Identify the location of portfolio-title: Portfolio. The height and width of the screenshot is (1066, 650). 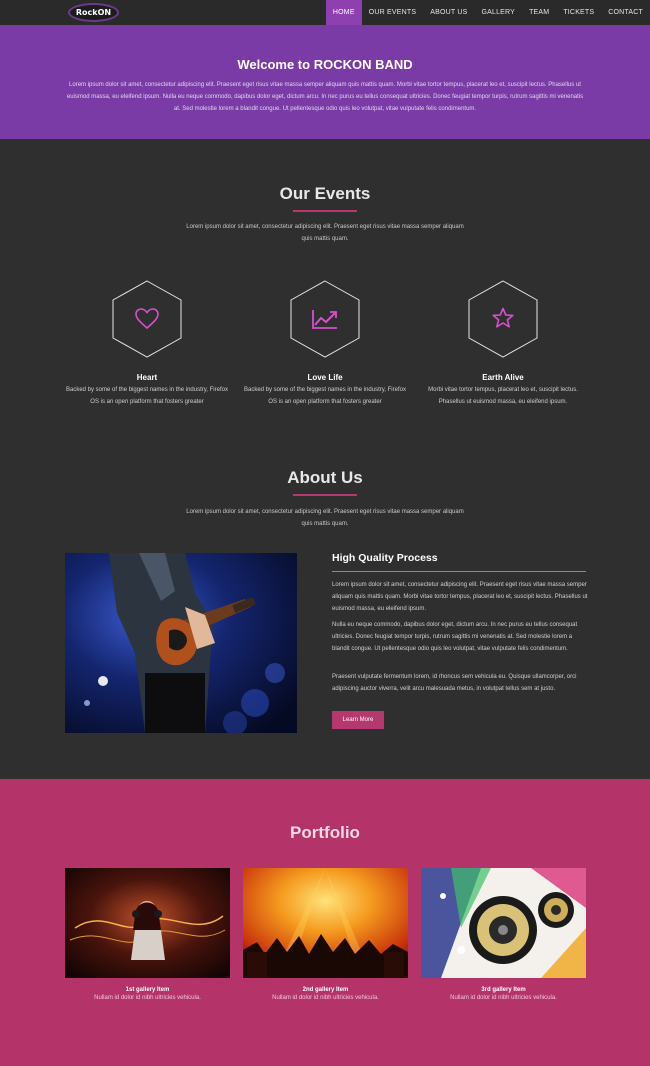
(325, 832).